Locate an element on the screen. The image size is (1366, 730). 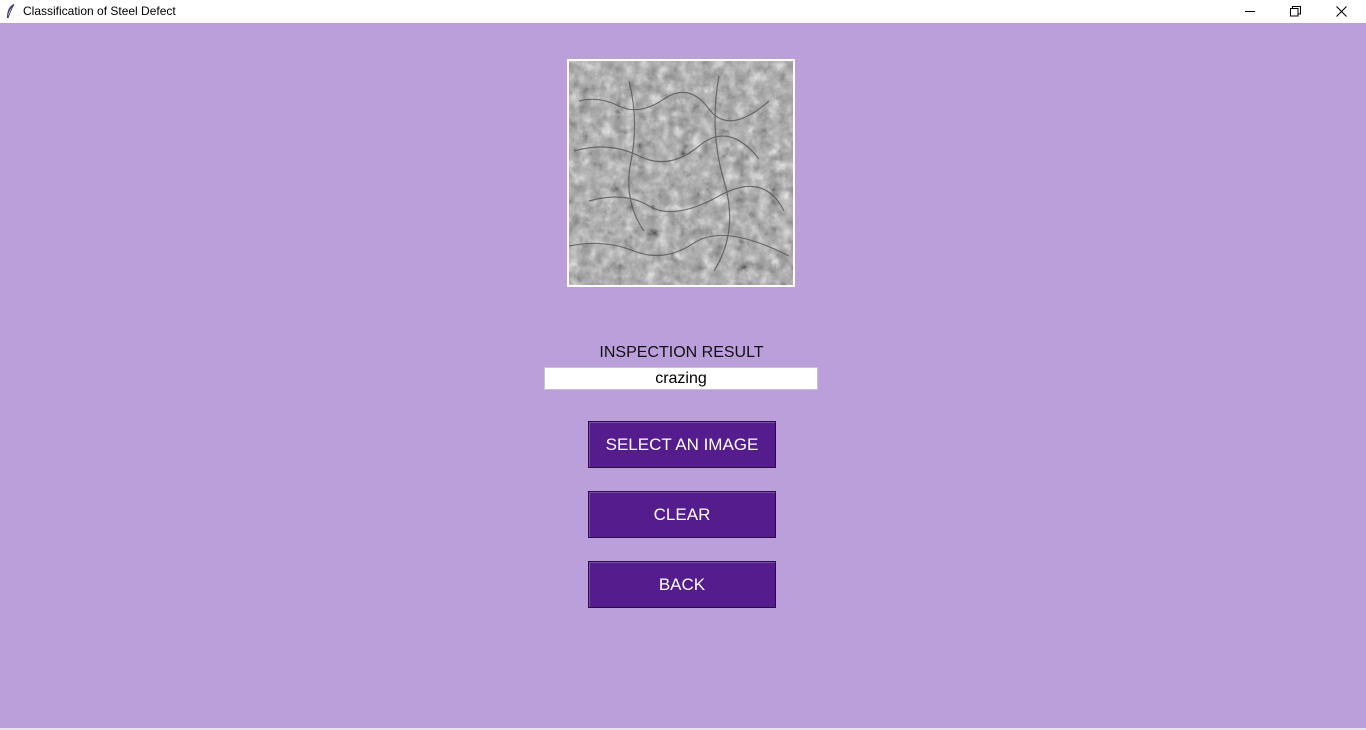
minimize-button is located at coordinates (1250, 11).